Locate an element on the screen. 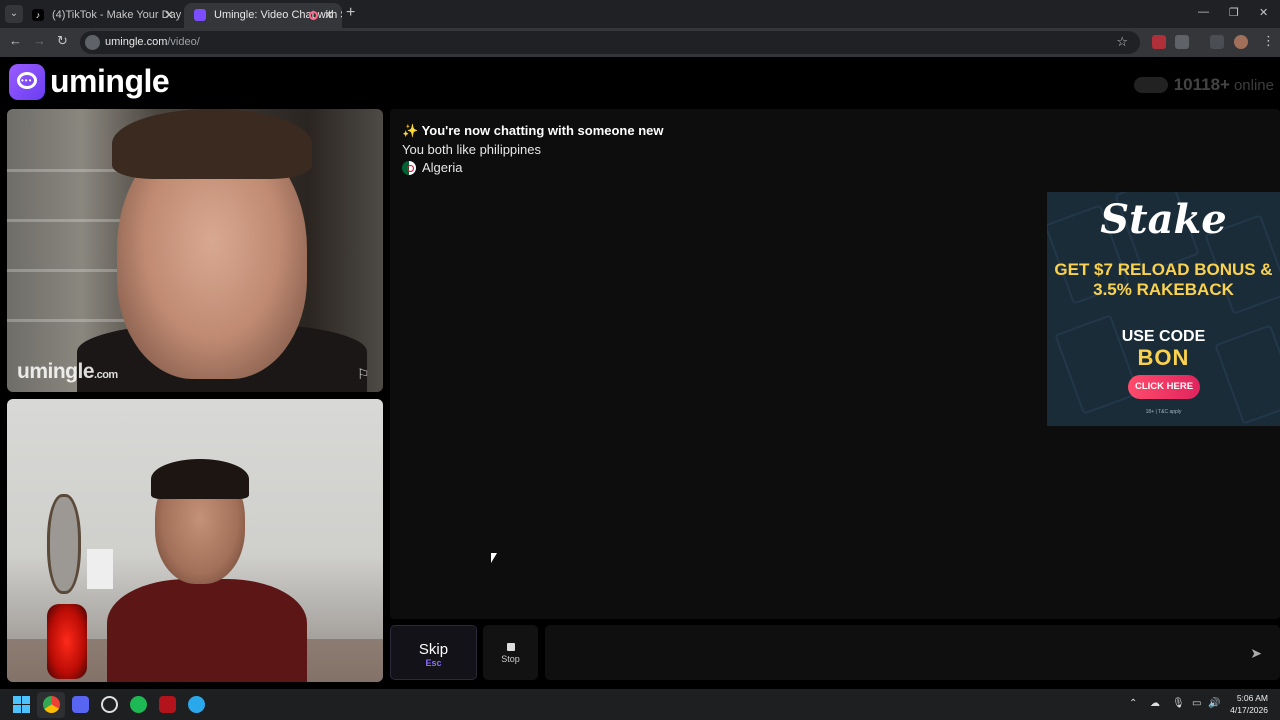 This screenshot has height=720, width=1280. stop-icon is located at coordinates (510, 647).